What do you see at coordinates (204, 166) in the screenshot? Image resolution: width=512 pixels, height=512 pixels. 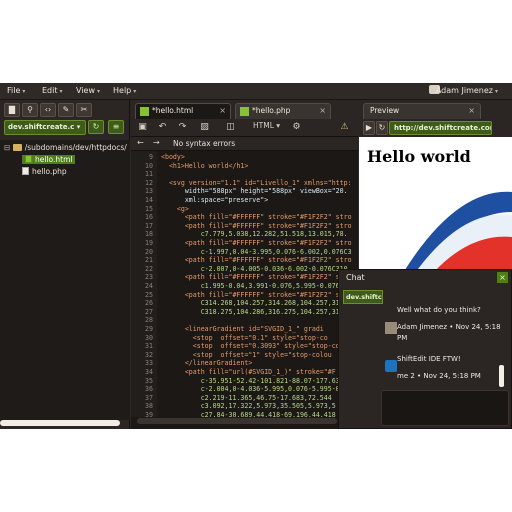 I see `code-line: <h1>Hello world</h1>` at bounding box center [204, 166].